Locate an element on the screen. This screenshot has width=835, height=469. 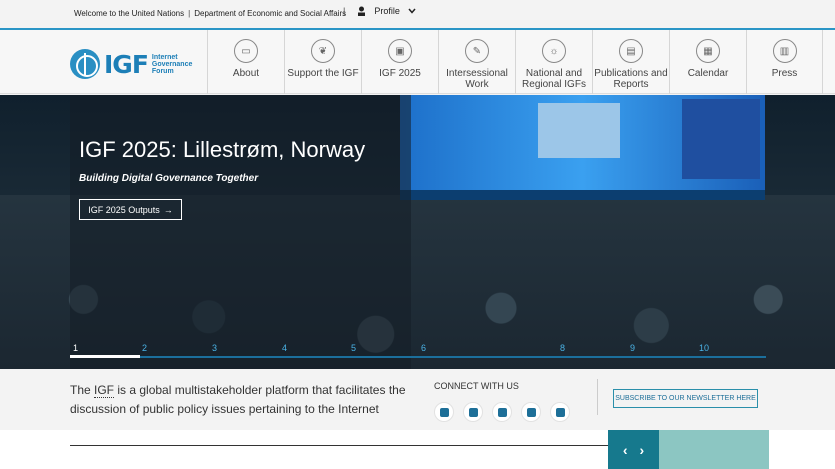
social-links is located at coordinates (502, 412).